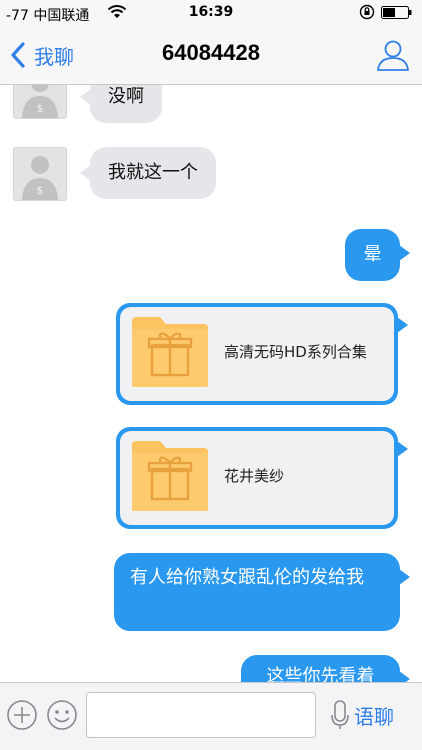 This screenshot has width=422, height=750. I want to click on file-name: 花井美纱, so click(254, 476).